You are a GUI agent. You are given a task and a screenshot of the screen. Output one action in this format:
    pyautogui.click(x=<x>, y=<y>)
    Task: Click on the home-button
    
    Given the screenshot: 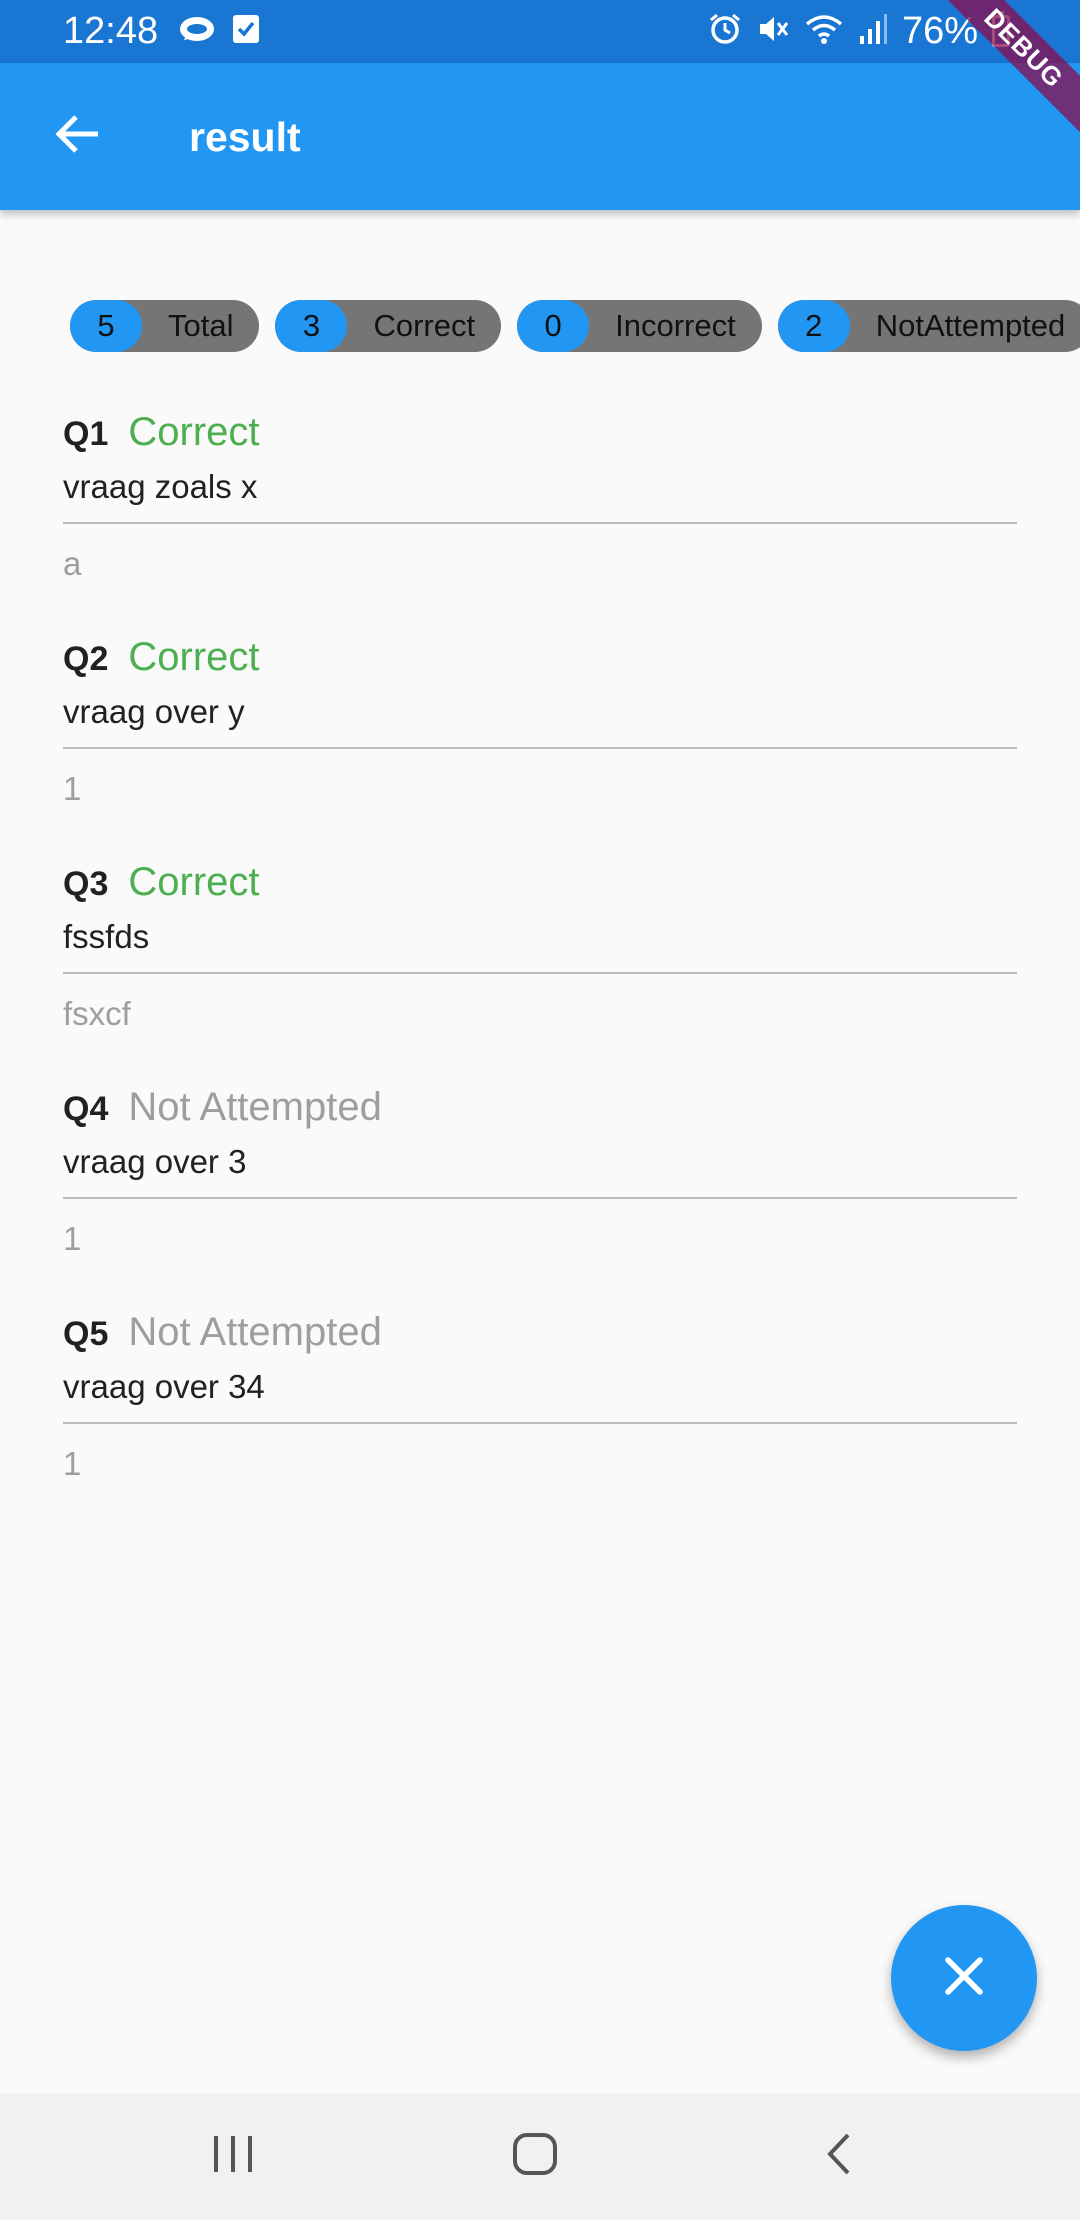 What is the action you would take?
    pyautogui.click(x=535, y=2156)
    